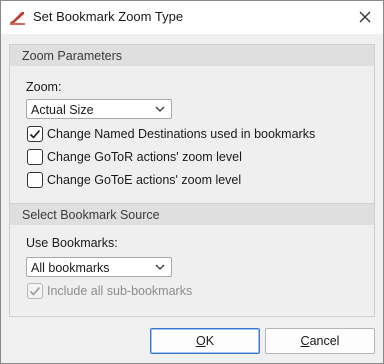 The height and width of the screenshot is (364, 384). Describe the element at coordinates (35, 180) in the screenshot. I see `gotoe-checkbox` at that location.